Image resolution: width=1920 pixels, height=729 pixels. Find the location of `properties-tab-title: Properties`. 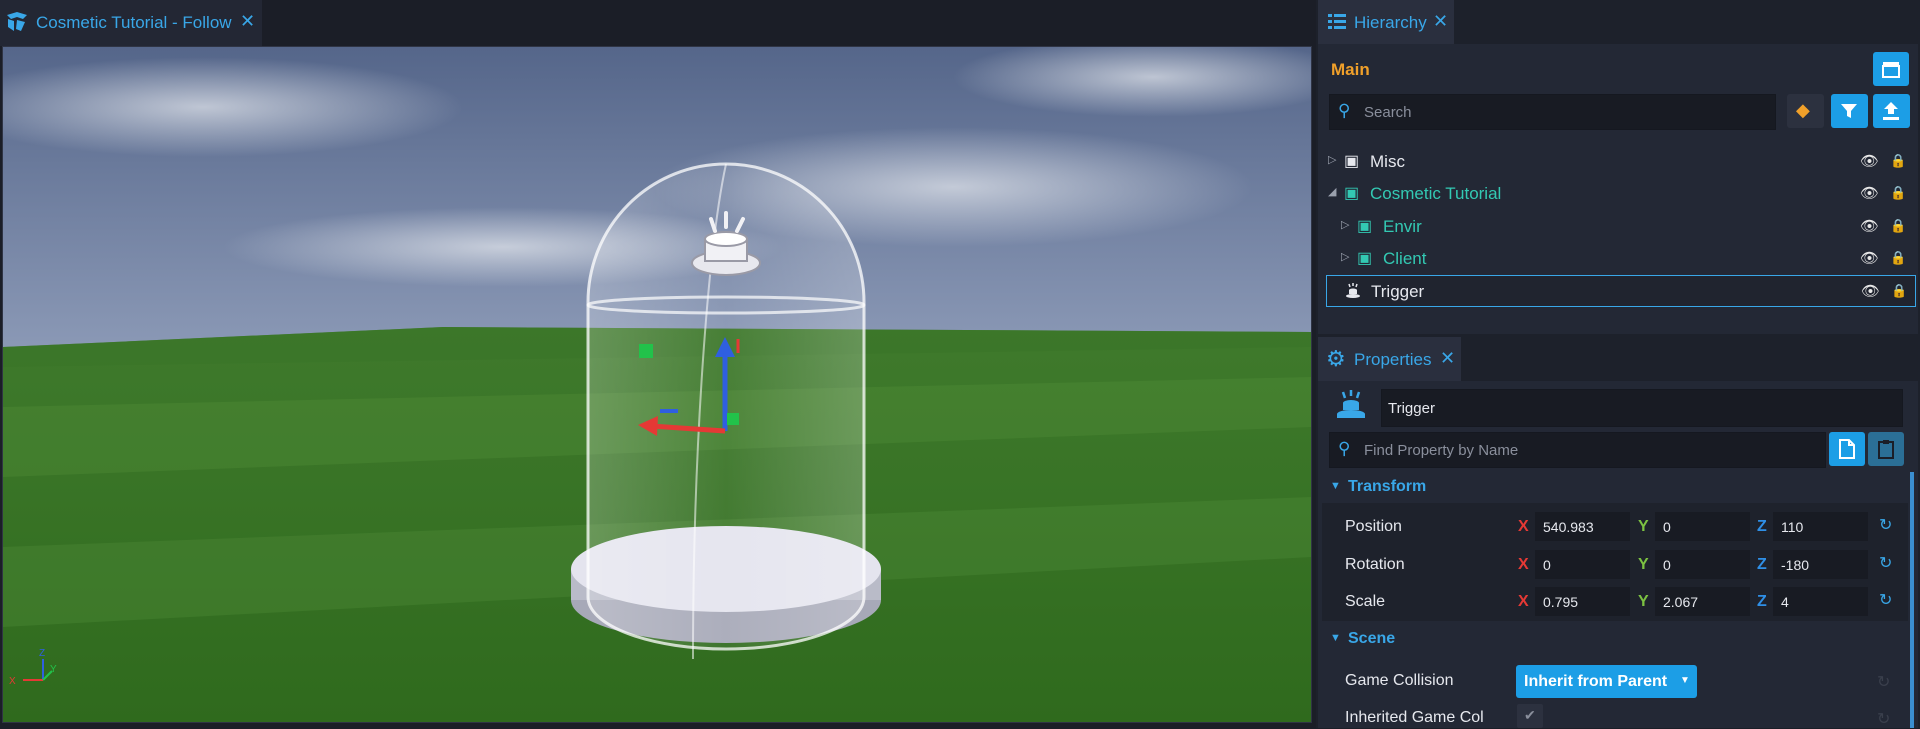

properties-tab-title: Properties is located at coordinates (1393, 359).